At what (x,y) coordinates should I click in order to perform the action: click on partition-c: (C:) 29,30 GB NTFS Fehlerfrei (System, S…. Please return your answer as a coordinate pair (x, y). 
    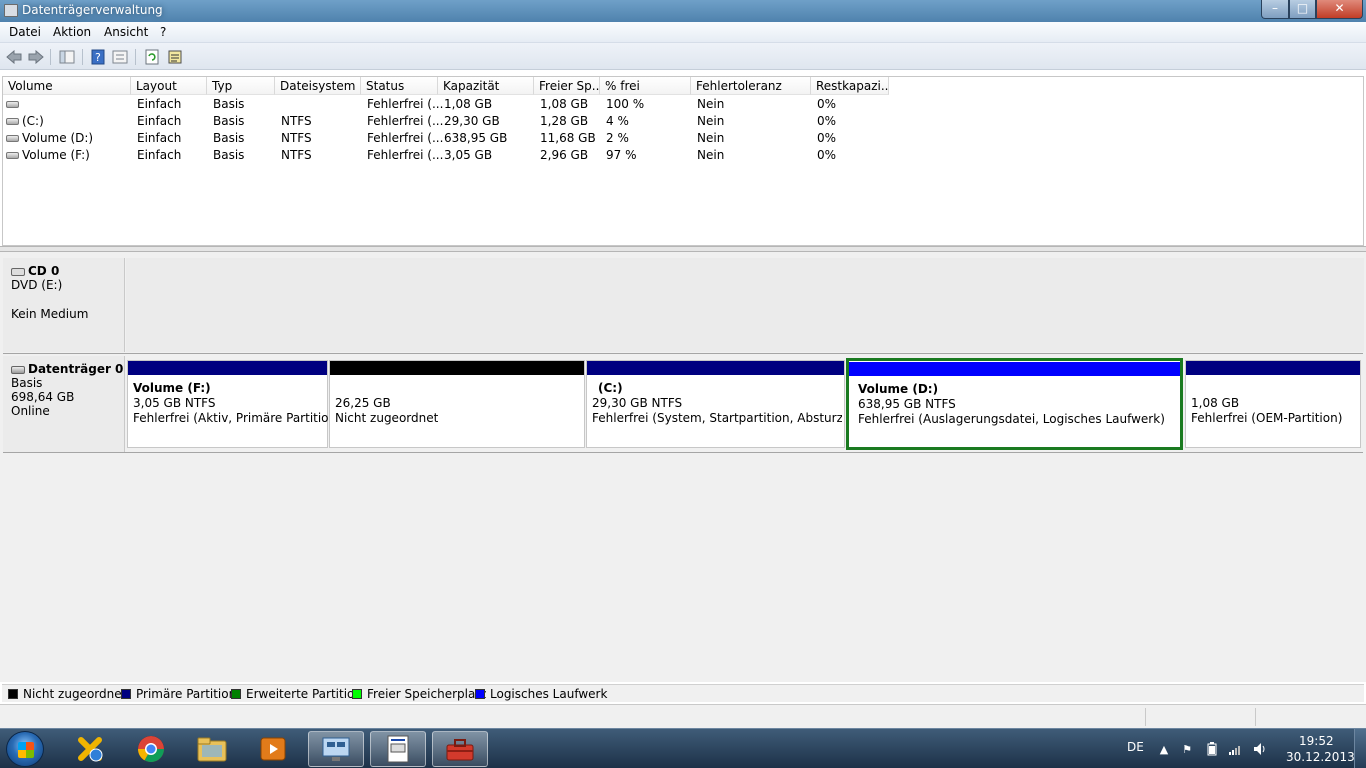
    Looking at the image, I should click on (715, 404).